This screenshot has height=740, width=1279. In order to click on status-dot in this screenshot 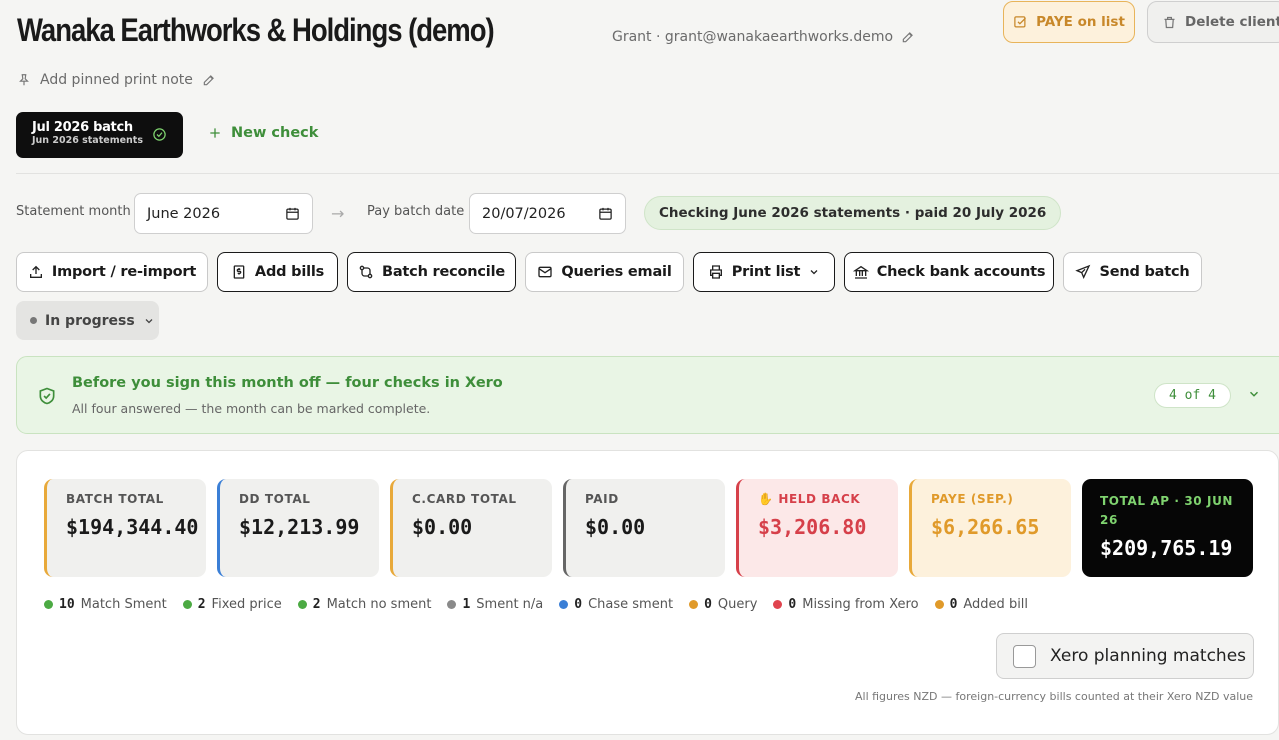, I will do `click(33, 320)`.